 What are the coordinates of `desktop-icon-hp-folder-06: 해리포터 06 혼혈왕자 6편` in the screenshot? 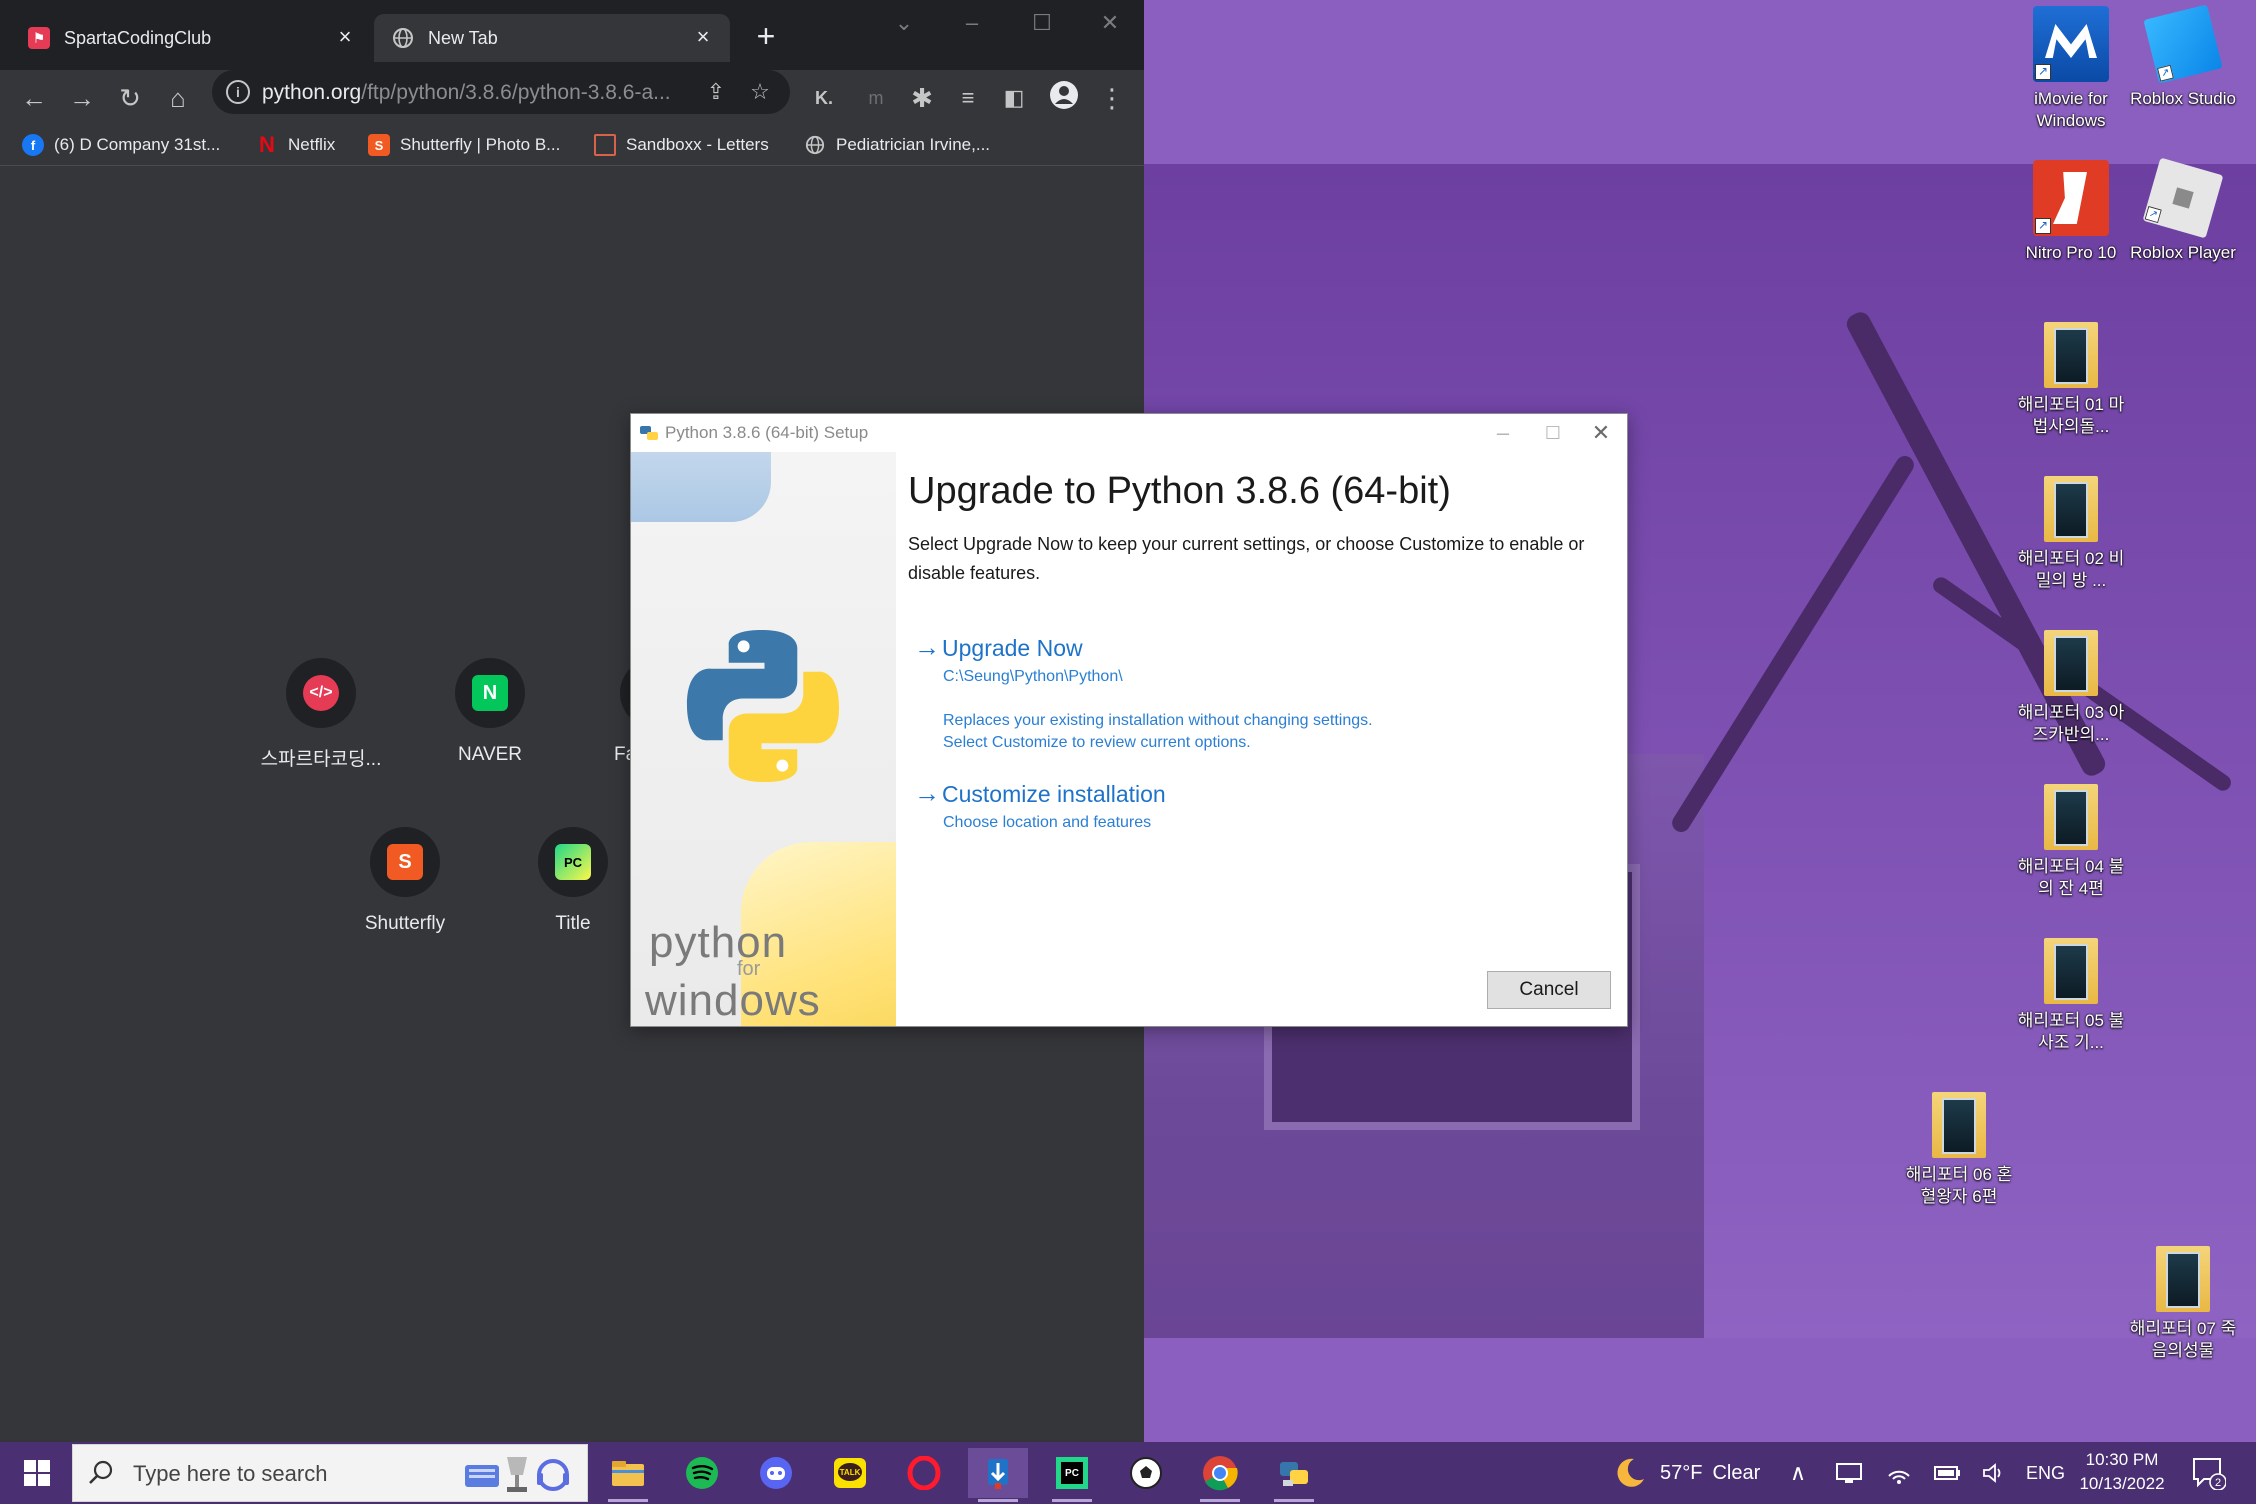 It's located at (1959, 1148).